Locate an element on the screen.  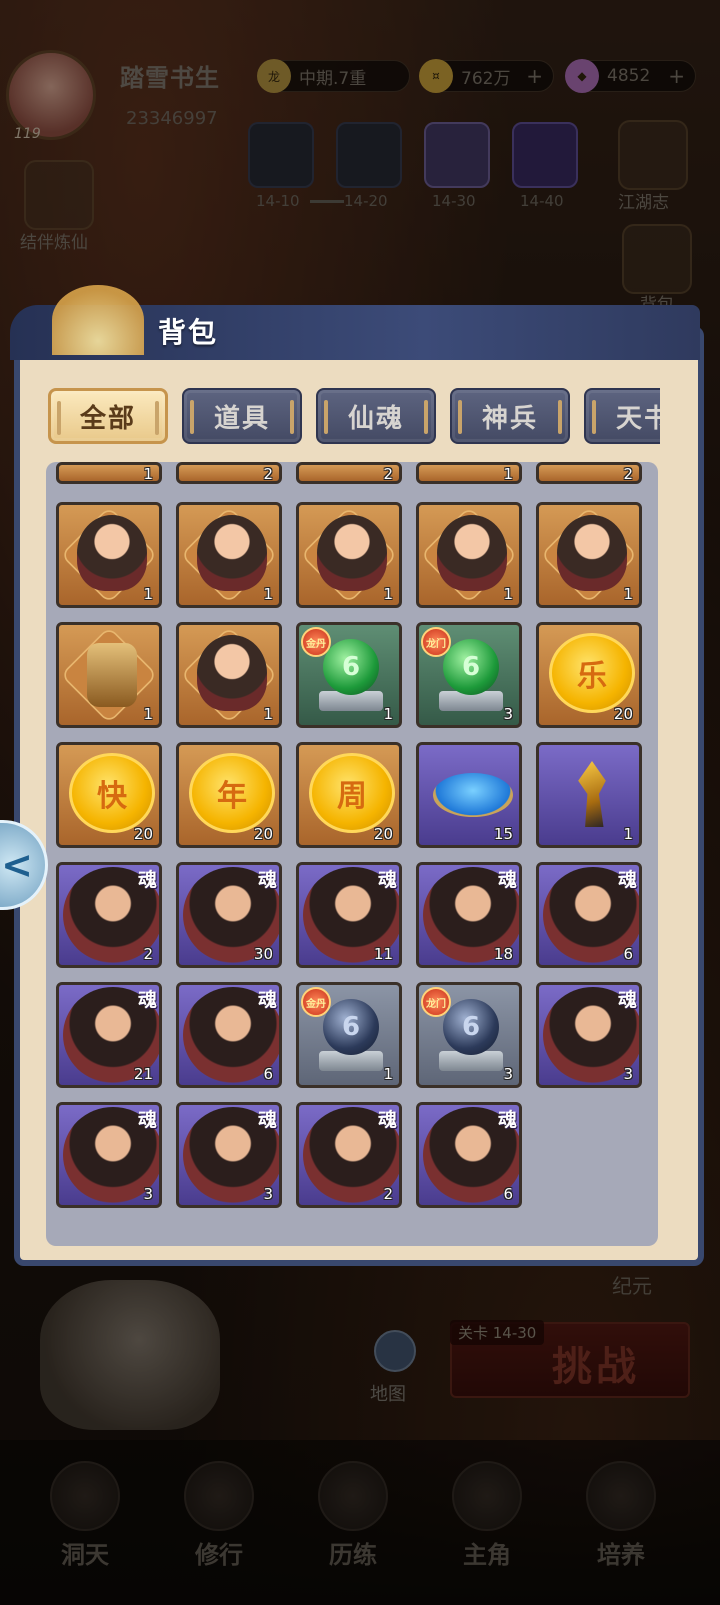
tab-books: 天书 is located at coordinates (622, 416).